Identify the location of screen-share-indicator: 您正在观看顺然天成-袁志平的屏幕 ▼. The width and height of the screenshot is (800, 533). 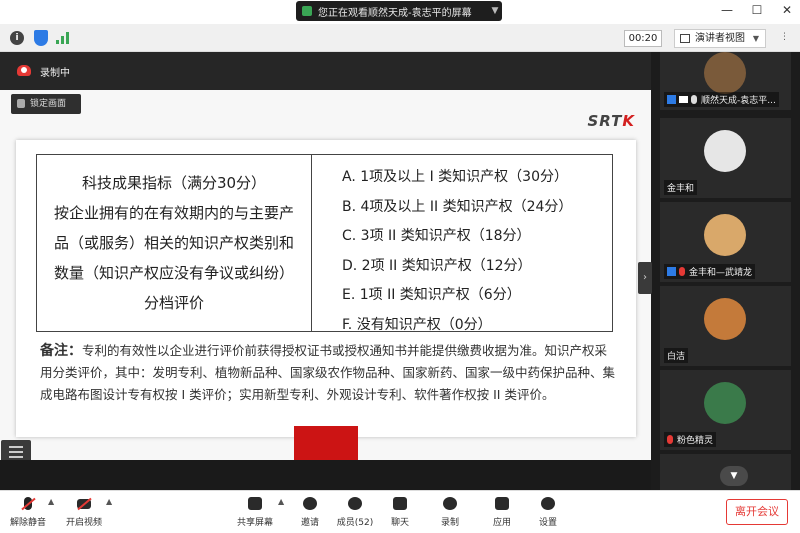
(399, 11).